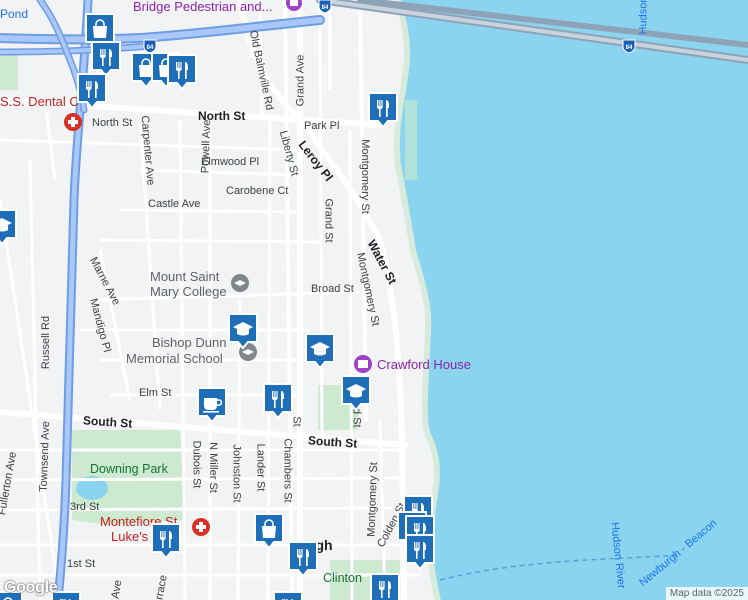  I want to click on street-label-montgomery-st: Montgomery St, so click(364, 176).